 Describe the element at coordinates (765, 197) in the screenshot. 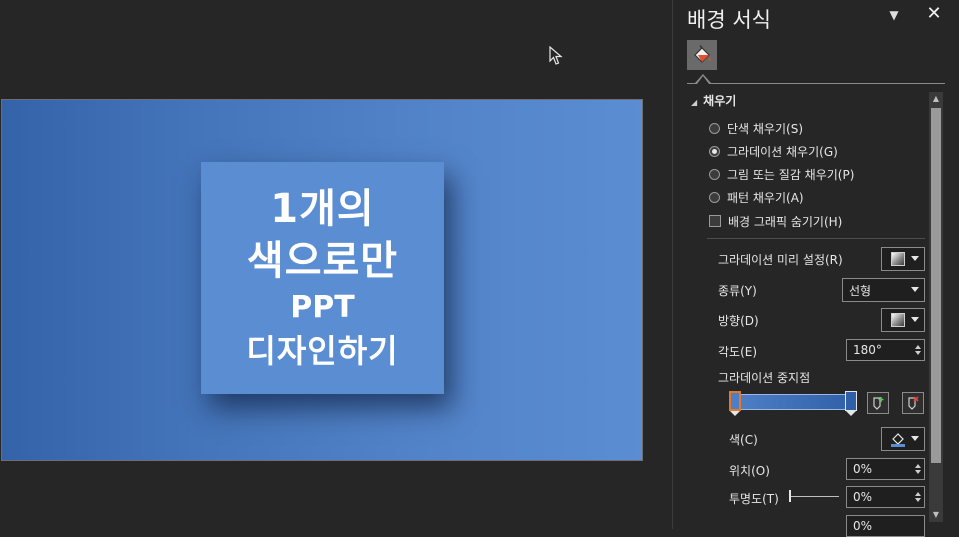

I see `radio-label-pattern-fill: 패턴 채우기(A)` at that location.